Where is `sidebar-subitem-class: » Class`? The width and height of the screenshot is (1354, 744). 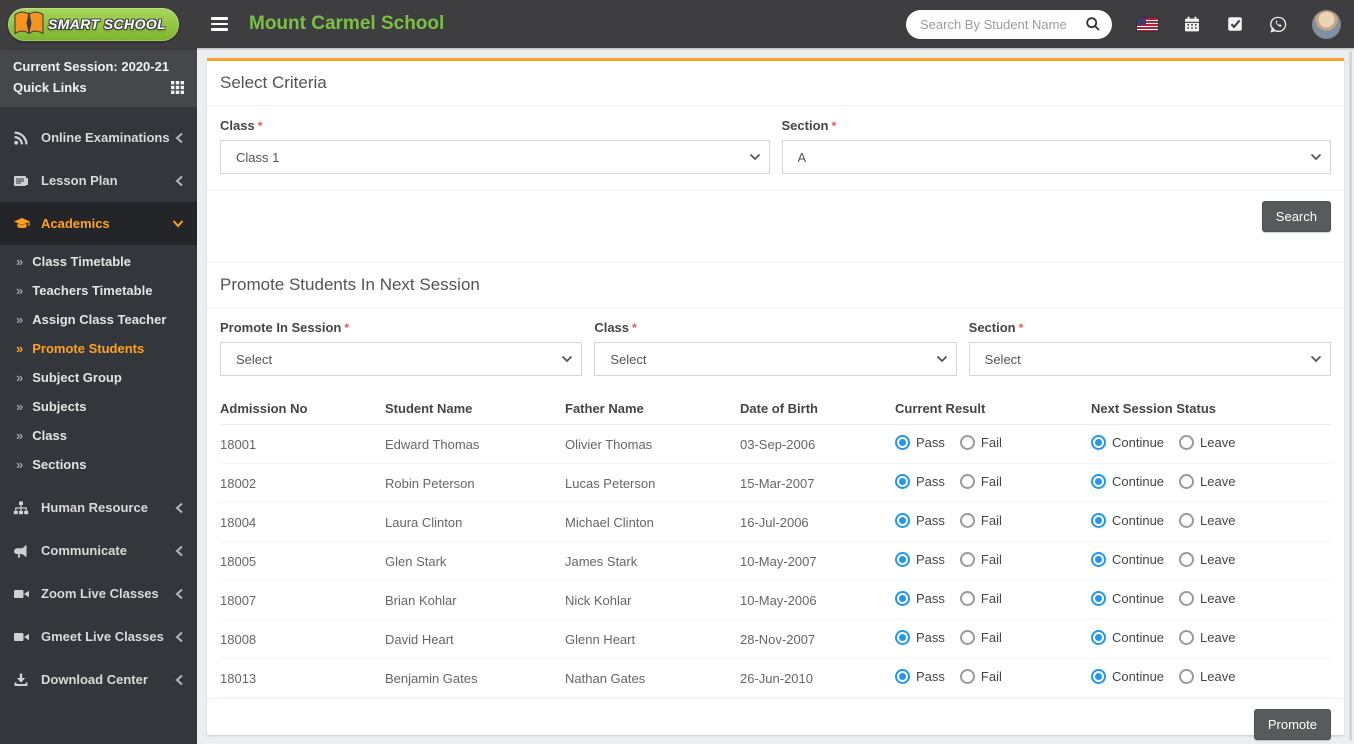 sidebar-subitem-class: » Class is located at coordinates (98, 435).